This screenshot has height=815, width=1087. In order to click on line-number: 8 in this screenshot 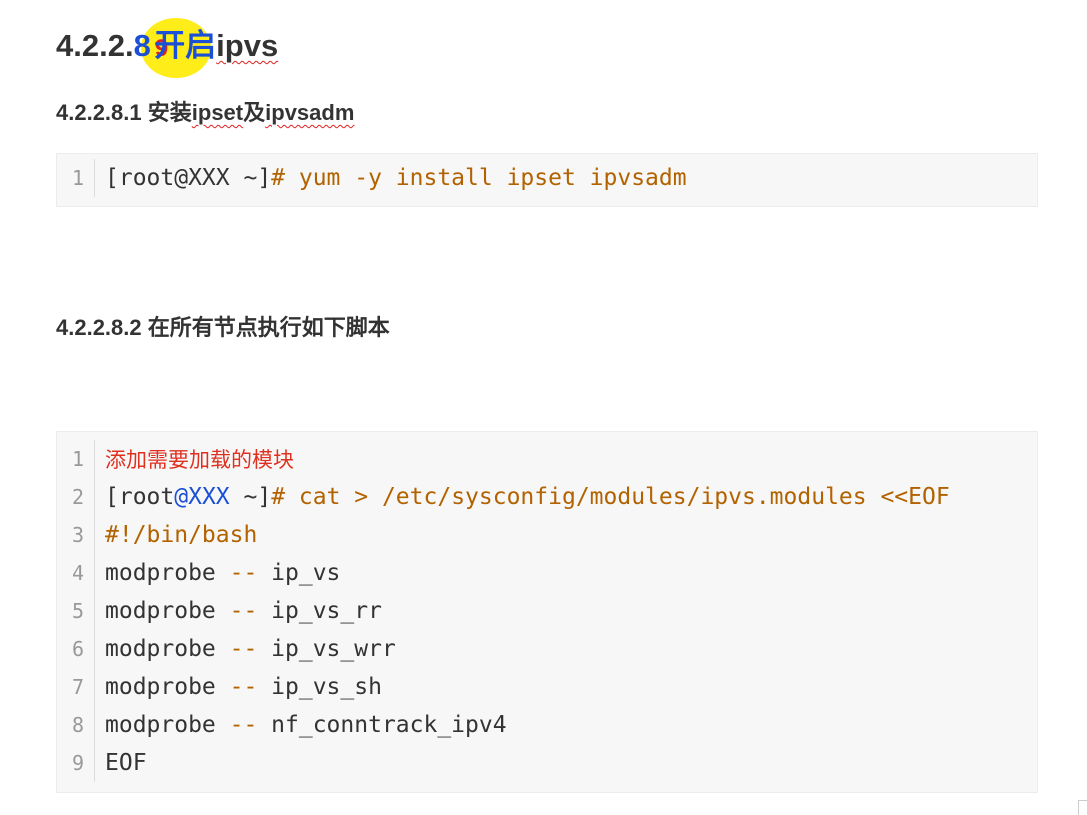, I will do `click(76, 725)`.